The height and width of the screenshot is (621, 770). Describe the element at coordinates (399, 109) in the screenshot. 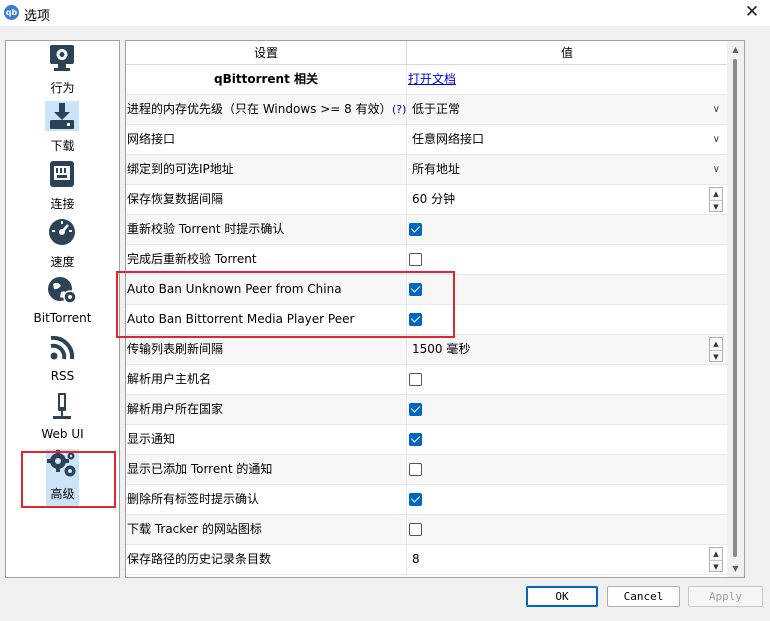

I see `help-link: (?)` at that location.